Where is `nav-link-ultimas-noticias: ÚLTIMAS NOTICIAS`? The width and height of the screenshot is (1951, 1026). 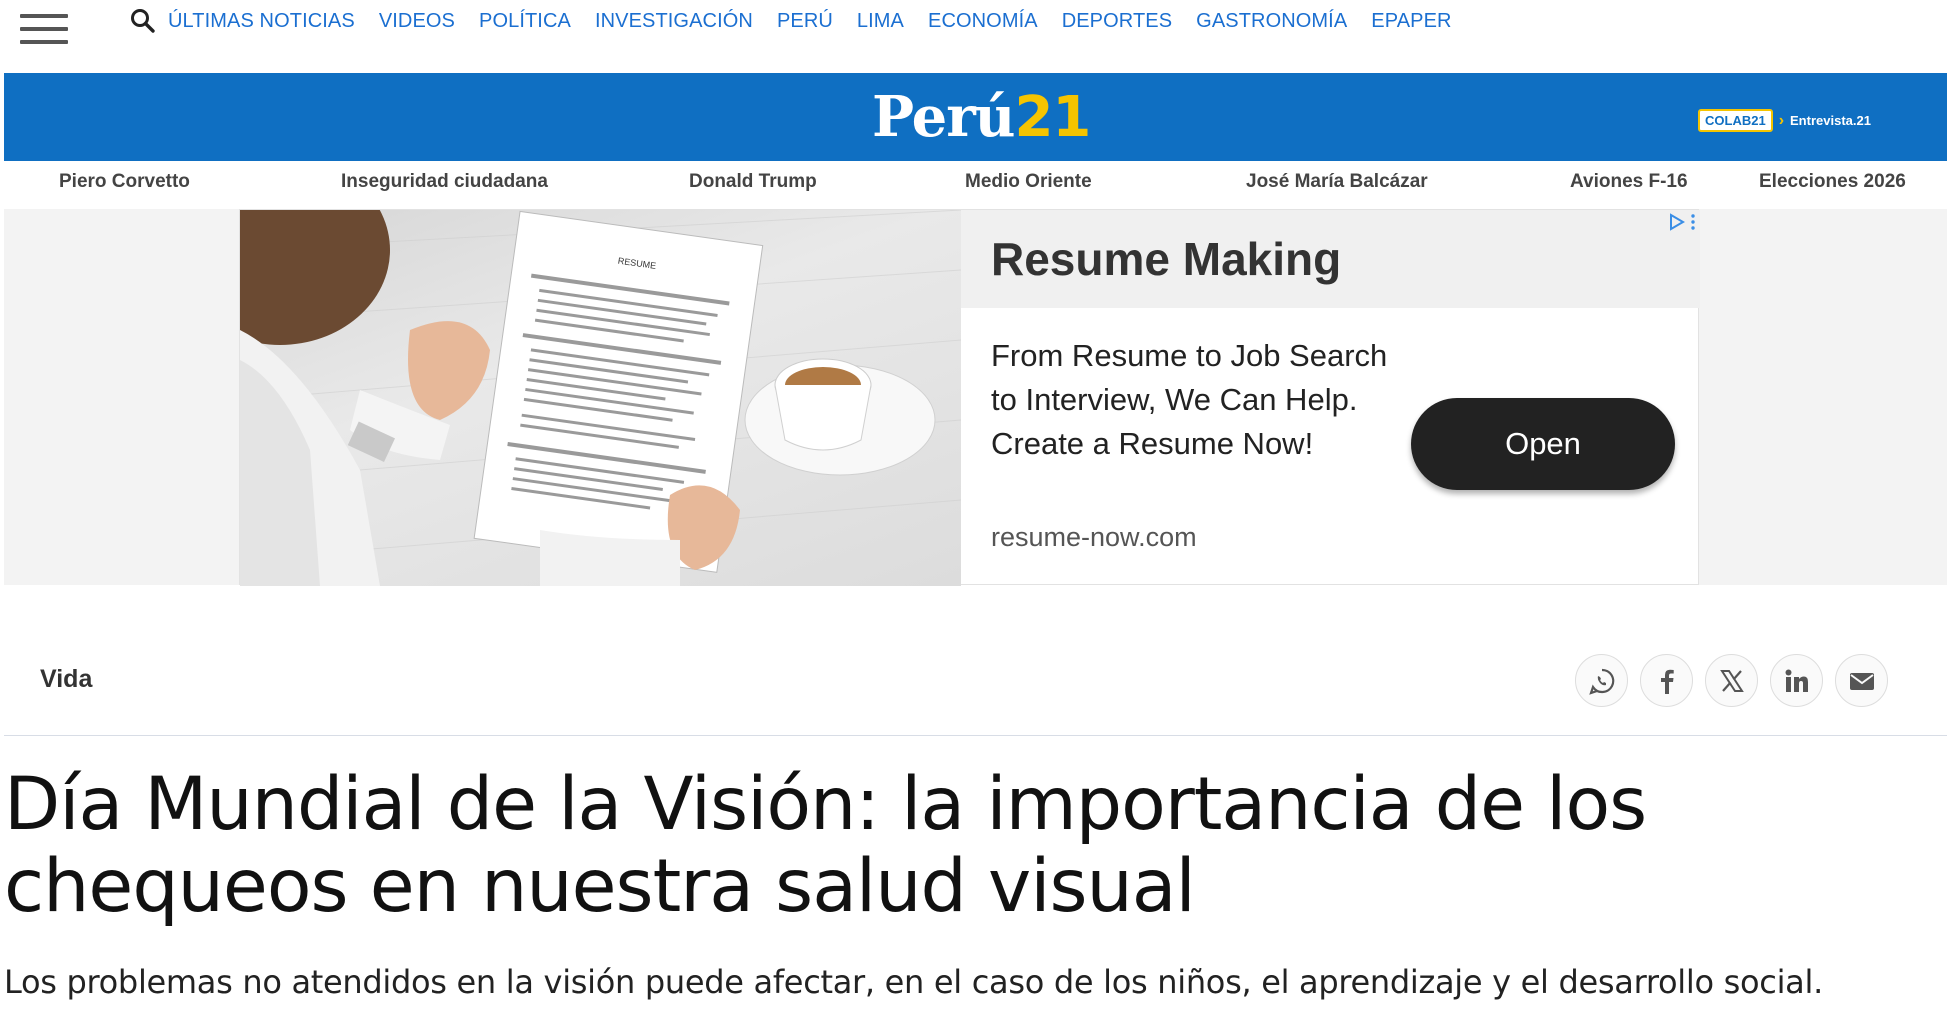 nav-link-ultimas-noticias: ÚLTIMAS NOTICIAS is located at coordinates (261, 21).